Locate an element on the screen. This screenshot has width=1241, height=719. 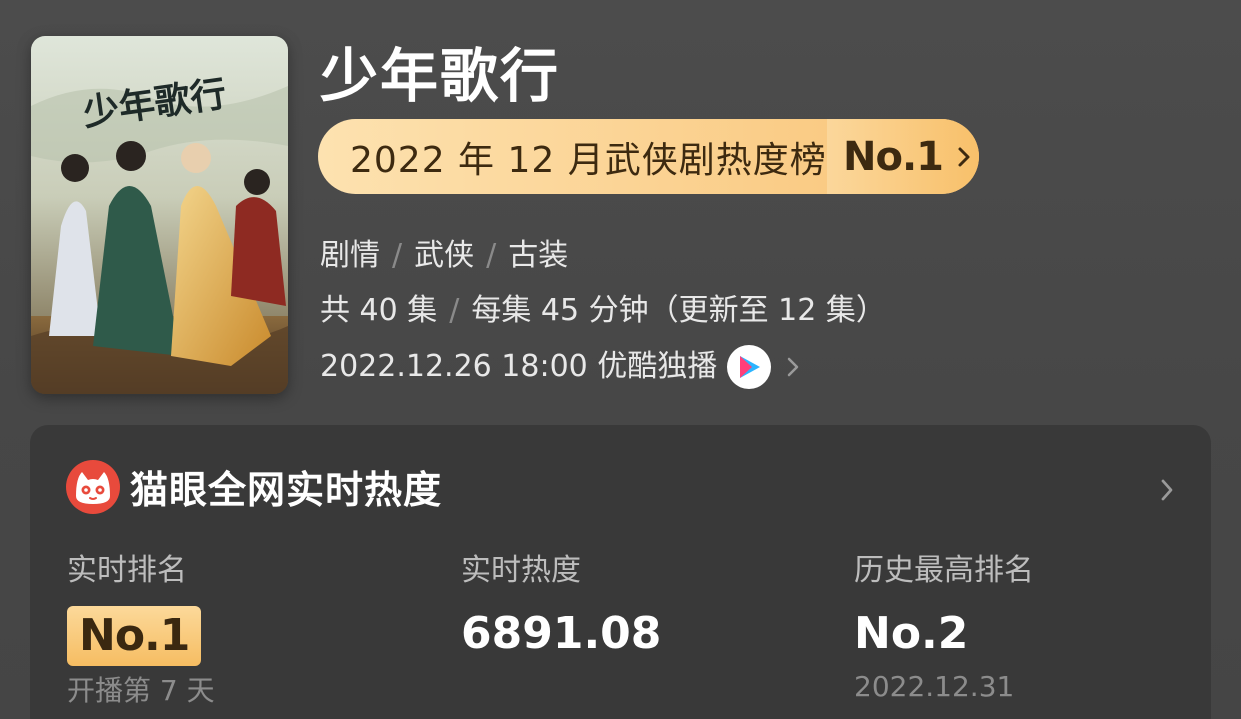
rank-badge: No.1 is located at coordinates (134, 636).